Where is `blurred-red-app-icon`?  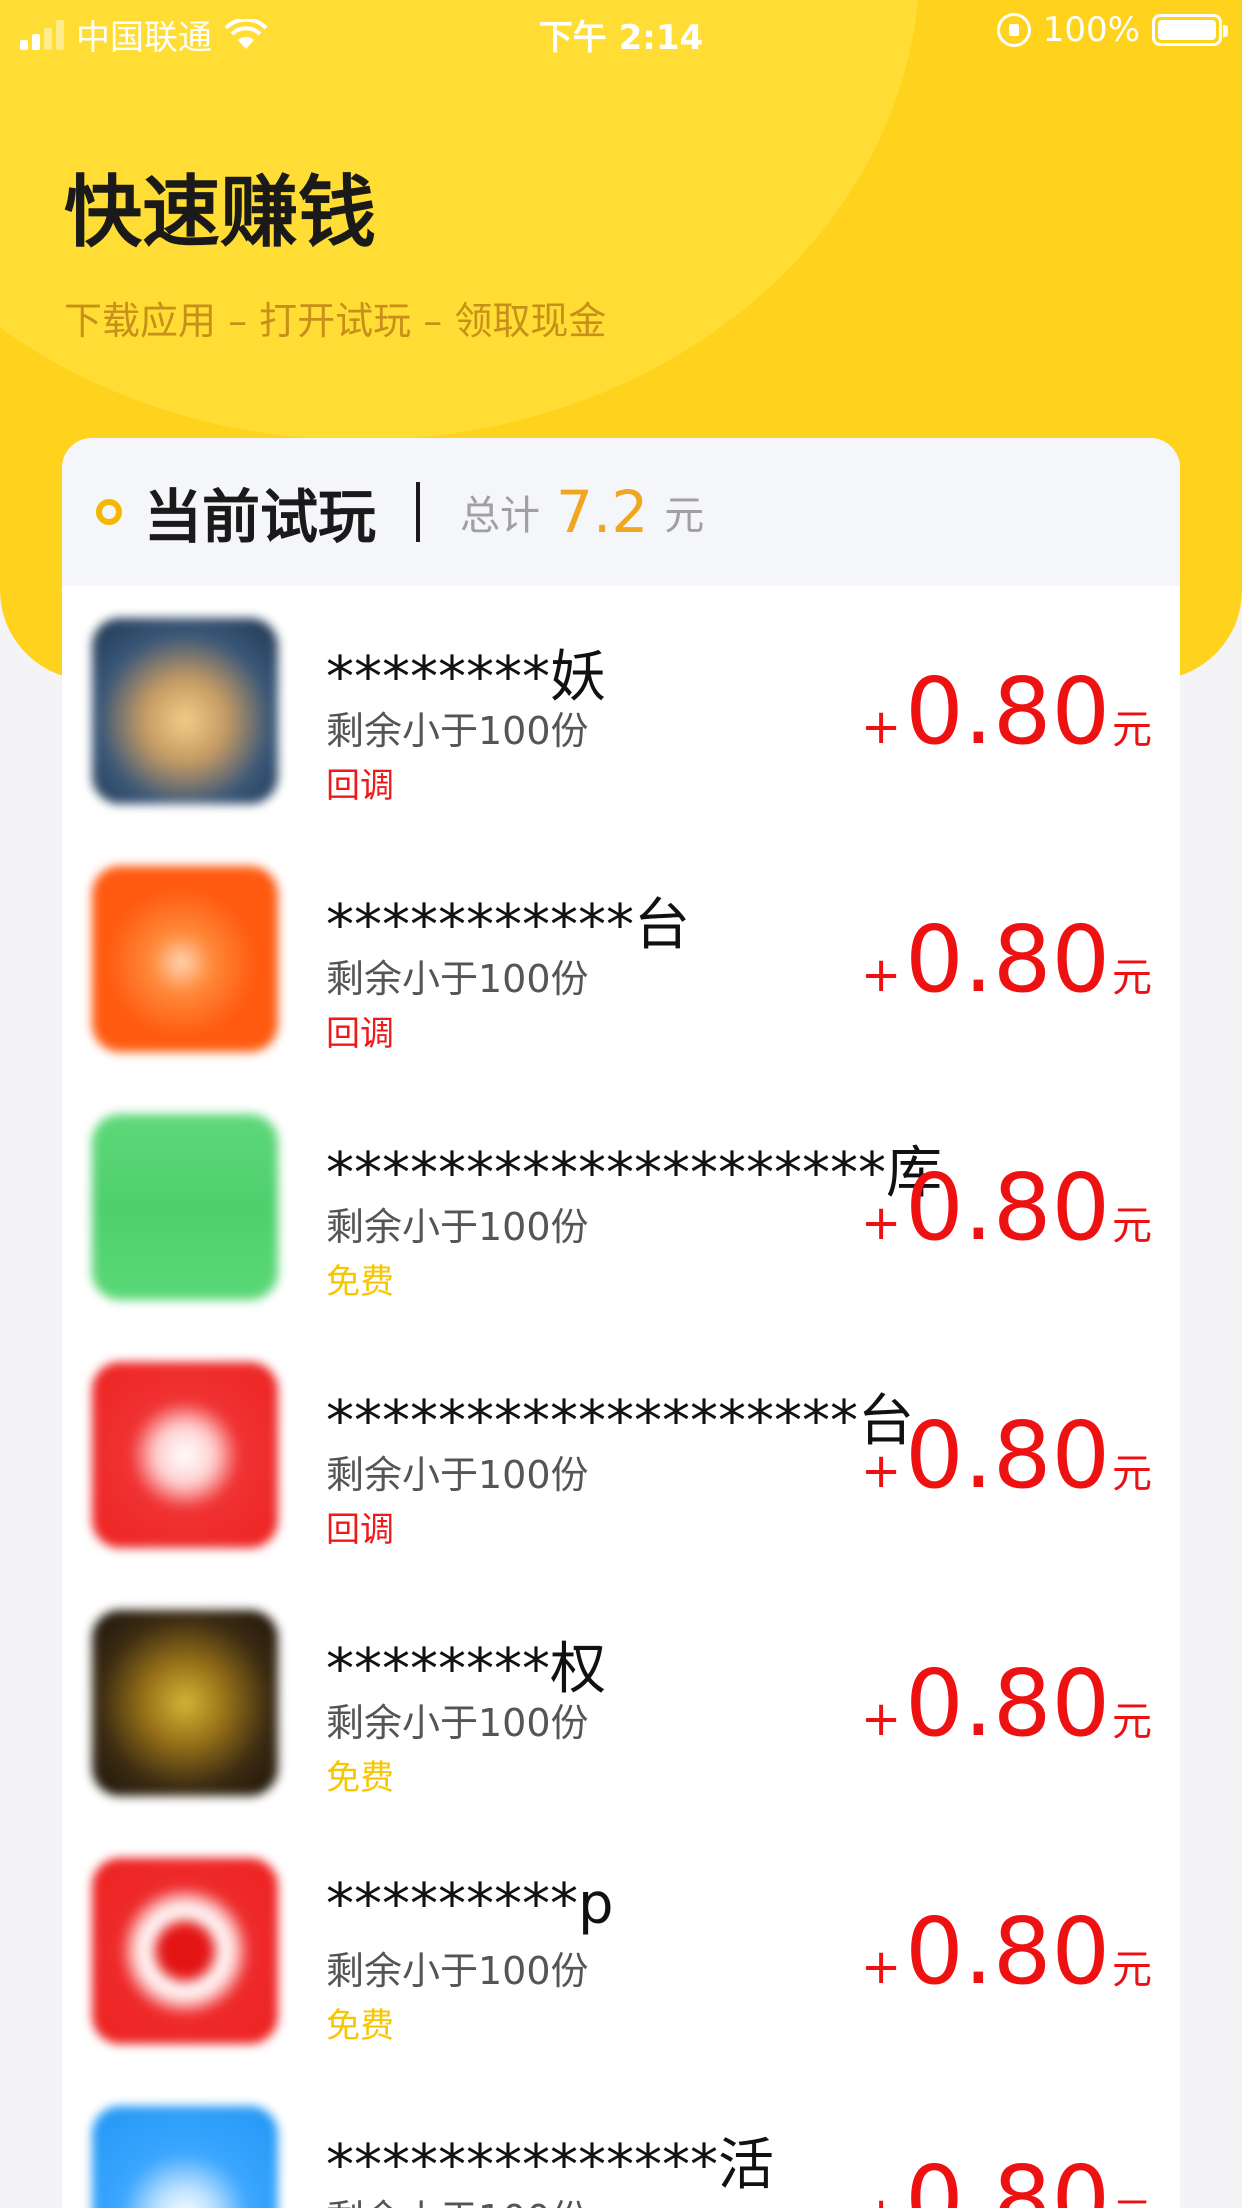 blurred-red-app-icon is located at coordinates (185, 1455).